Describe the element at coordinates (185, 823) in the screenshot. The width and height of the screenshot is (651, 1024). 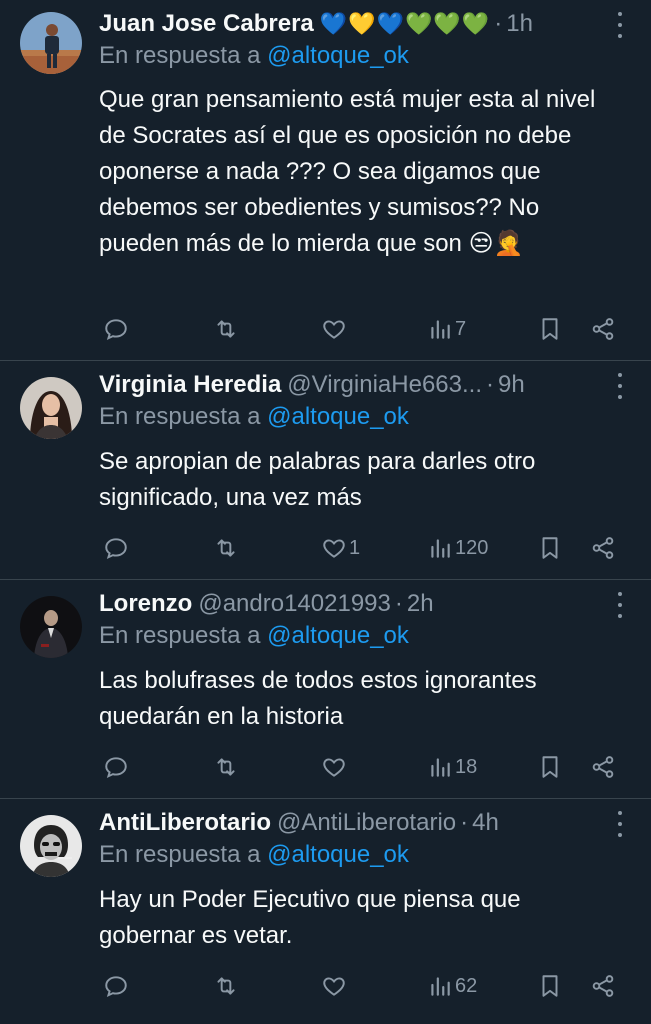
I see `author-name: AntiLiberotario` at that location.